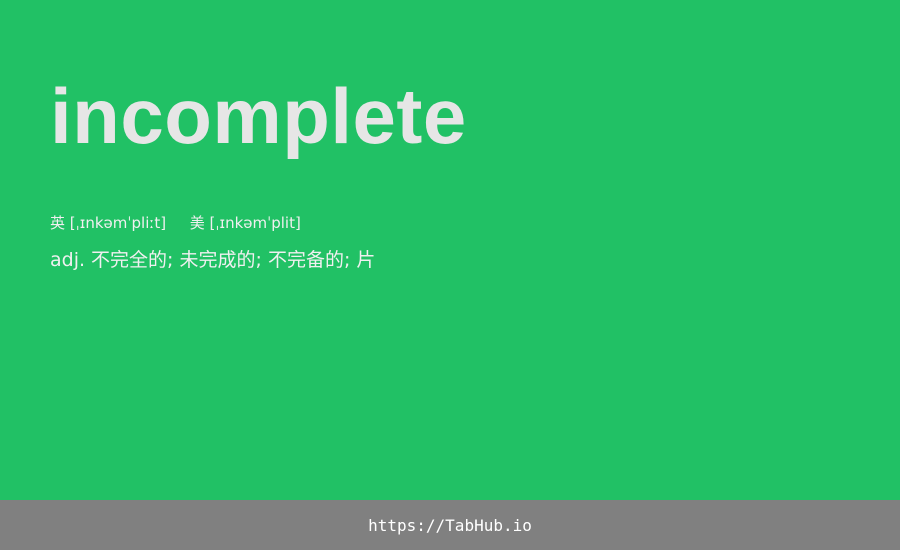 Image resolution: width=900 pixels, height=550 pixels. What do you see at coordinates (175, 223) in the screenshot?
I see `phonetics-row: 英 [ˌɪnkəmˈpliːt] 美 [ˌɪnkəmˈplit]` at bounding box center [175, 223].